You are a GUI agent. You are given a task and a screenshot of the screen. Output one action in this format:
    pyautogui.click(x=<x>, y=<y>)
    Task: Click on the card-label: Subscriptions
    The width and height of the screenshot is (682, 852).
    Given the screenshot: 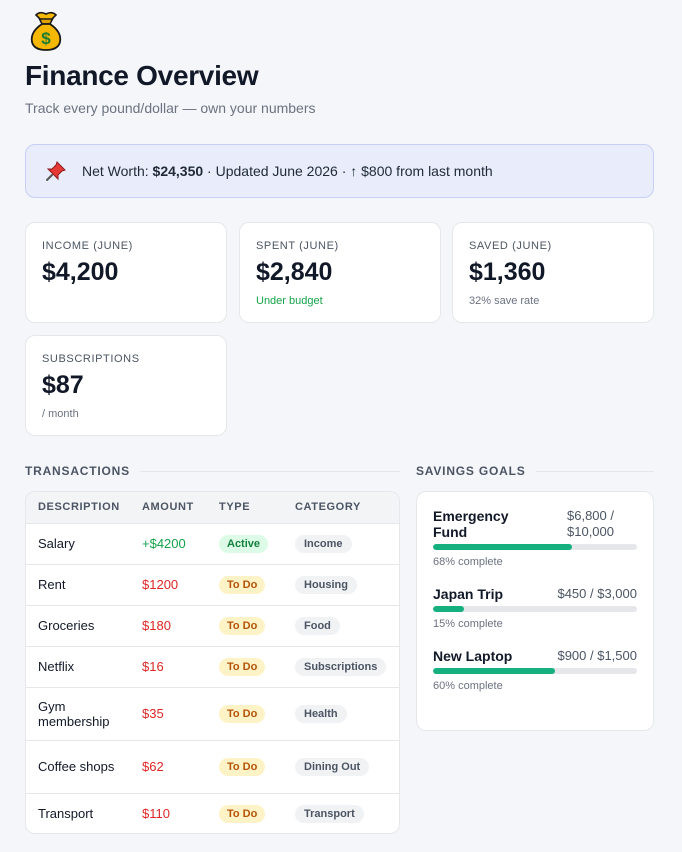 What is the action you would take?
    pyautogui.click(x=91, y=359)
    